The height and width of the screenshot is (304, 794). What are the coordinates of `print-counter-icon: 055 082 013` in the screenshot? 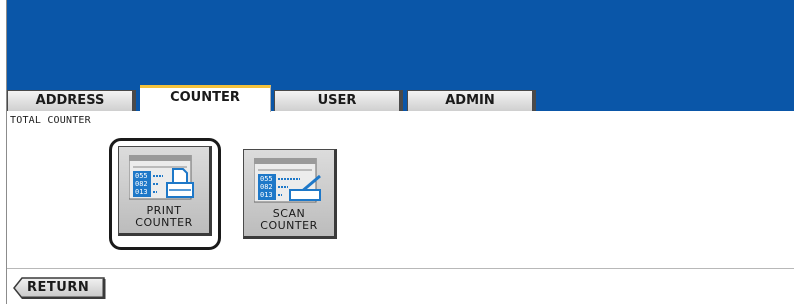 It's located at (165, 179).